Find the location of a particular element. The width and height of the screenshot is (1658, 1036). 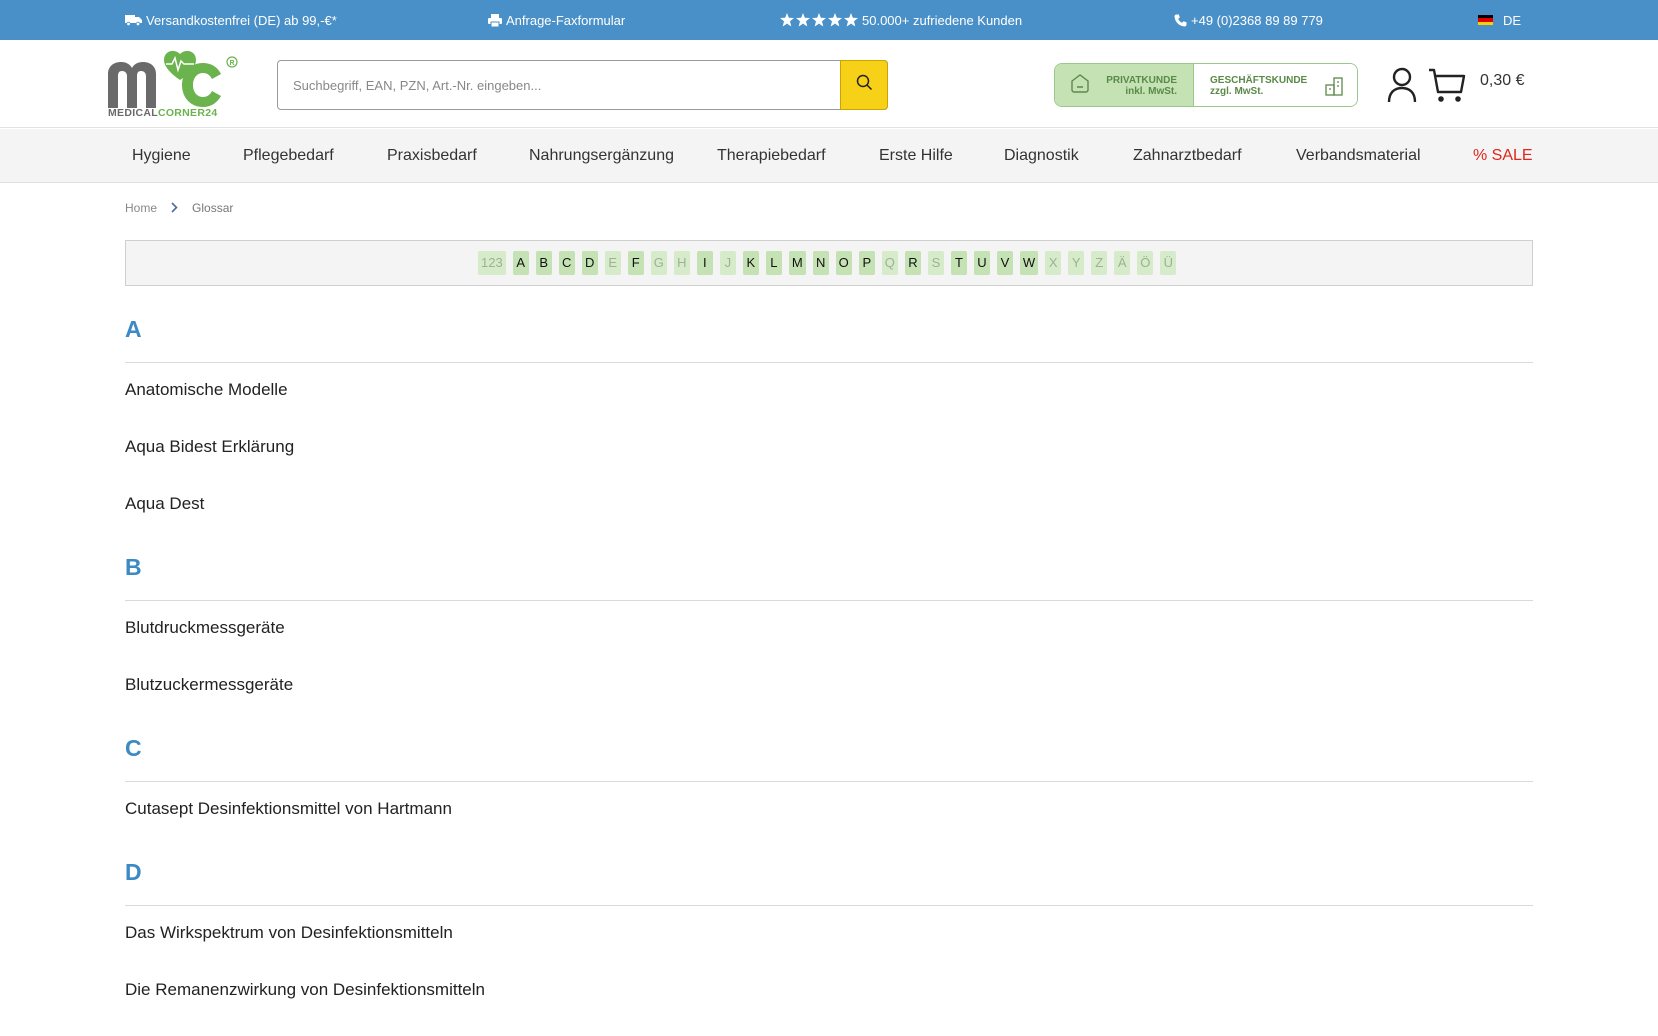

cart-button is located at coordinates (1447, 85).